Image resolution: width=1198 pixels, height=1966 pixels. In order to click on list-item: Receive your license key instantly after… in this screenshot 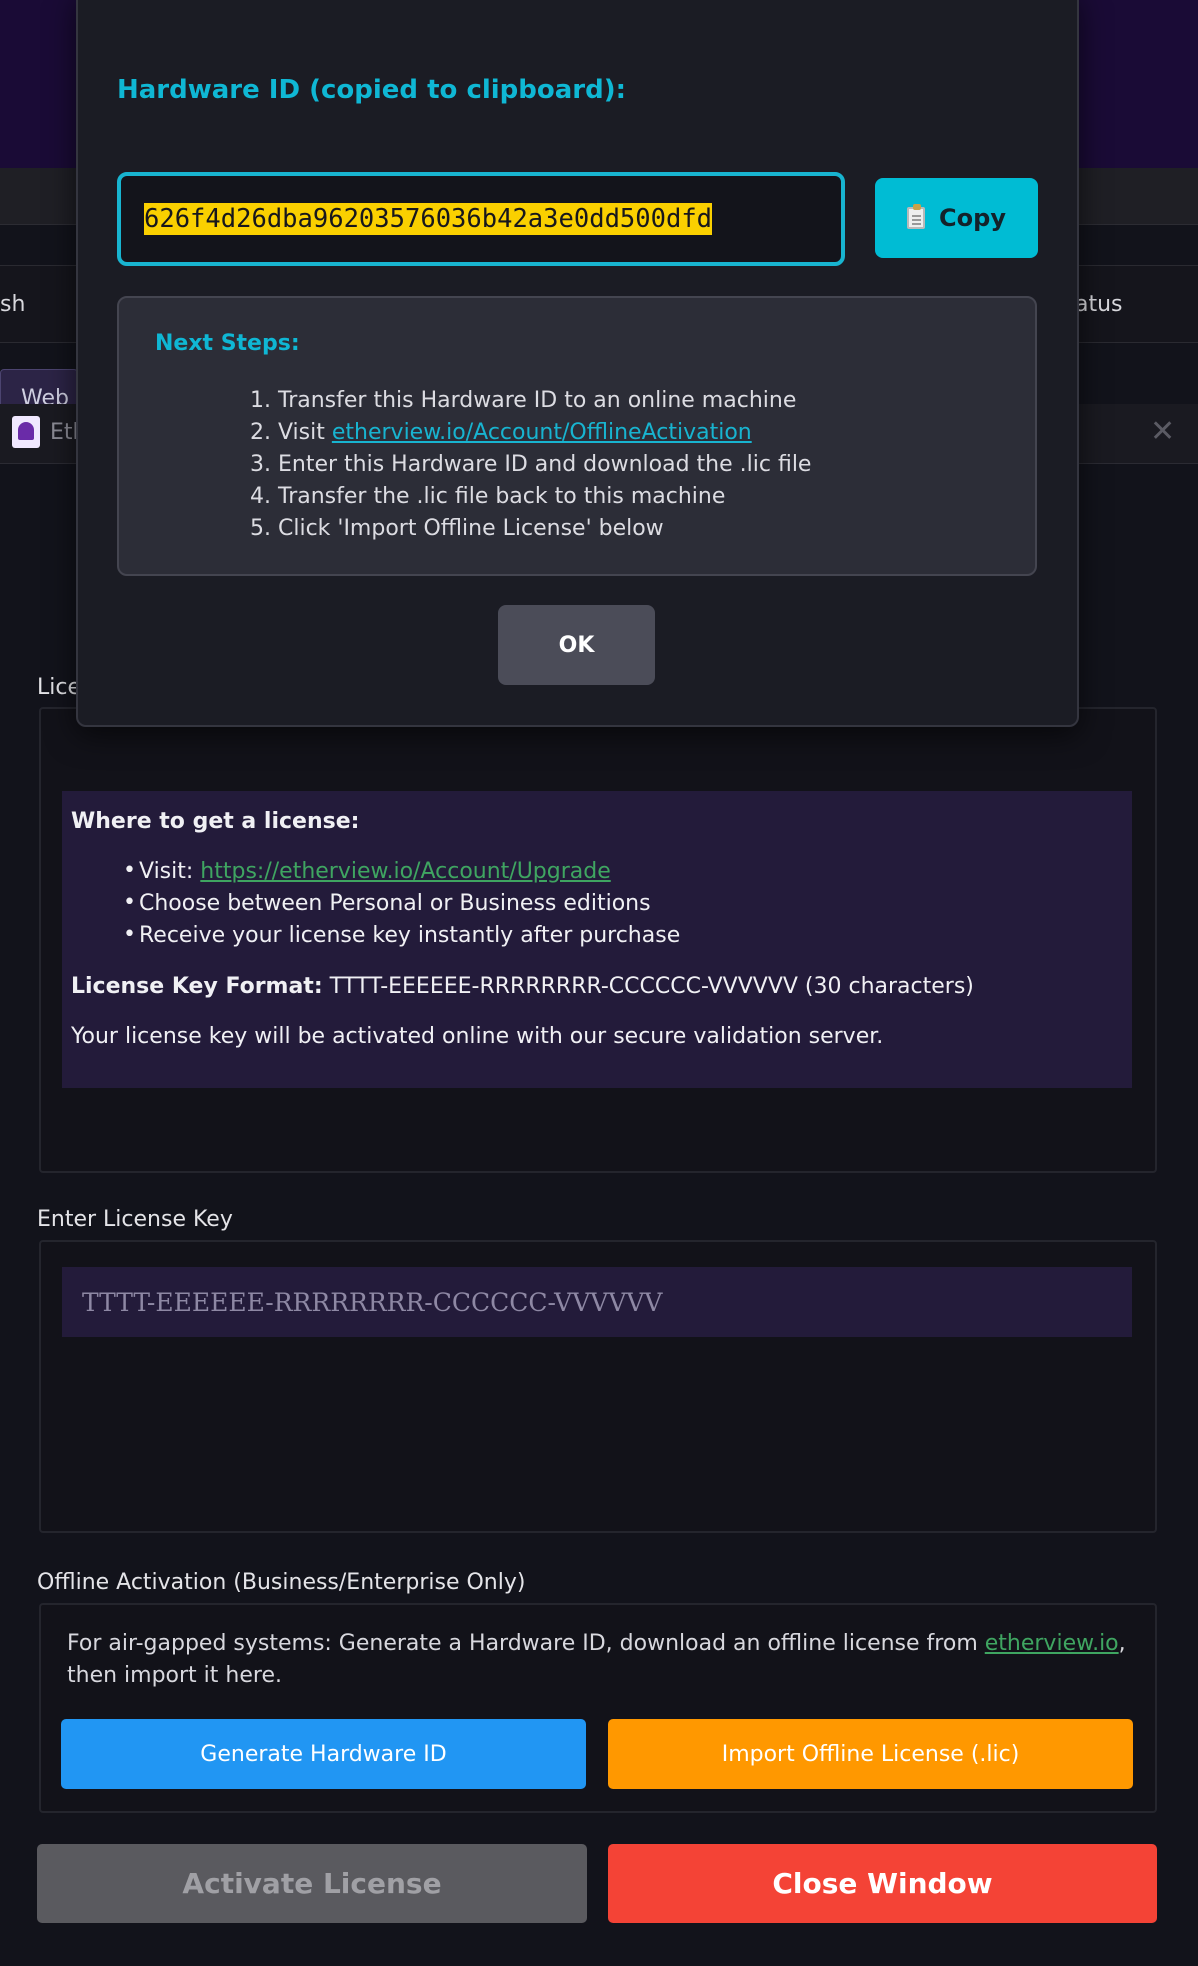, I will do `click(623, 935)`.